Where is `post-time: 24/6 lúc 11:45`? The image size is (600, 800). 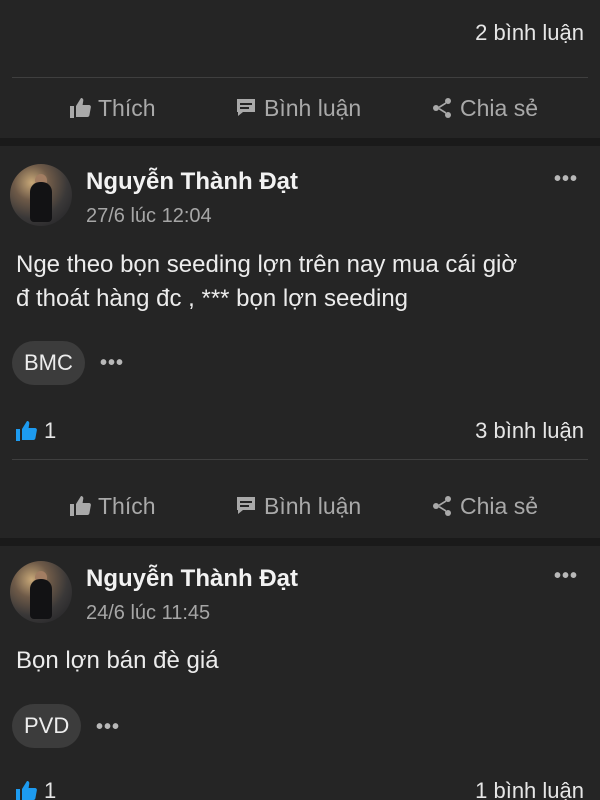 post-time: 24/6 lúc 11:45 is located at coordinates (148, 613).